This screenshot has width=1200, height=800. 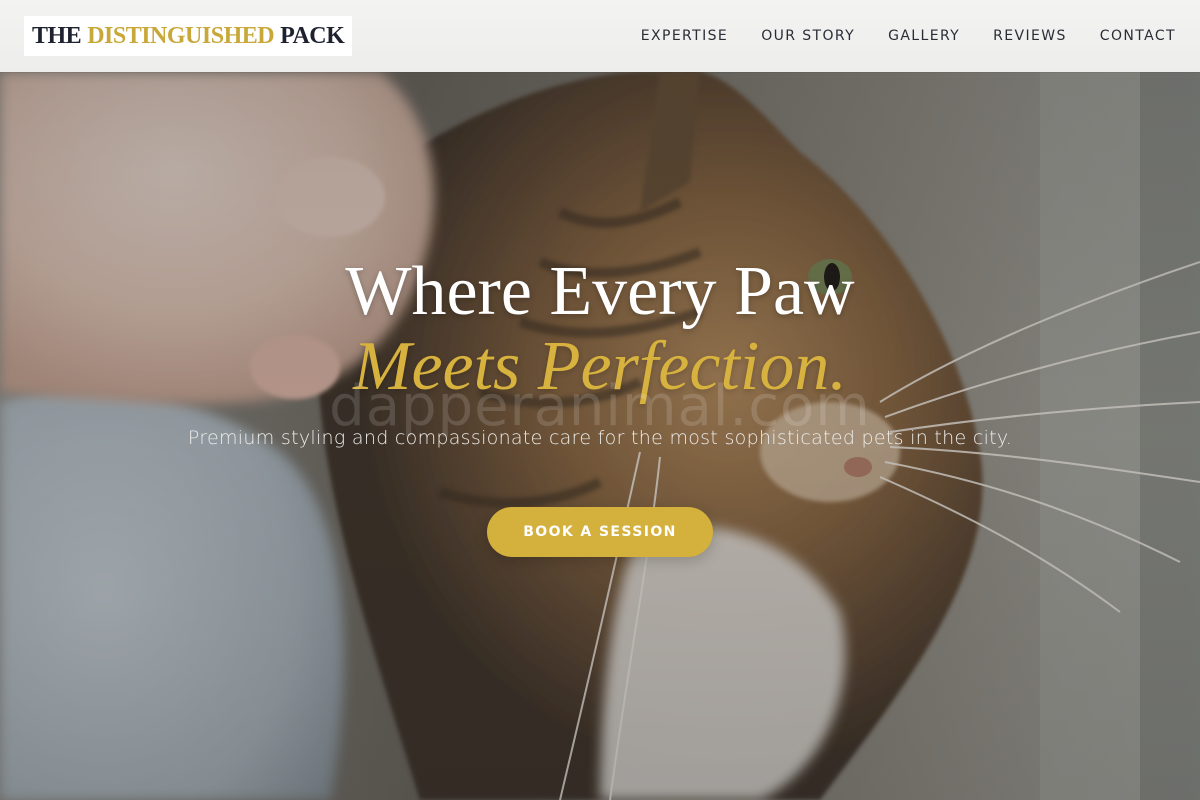 I want to click on nav-link-expertise: EXPERTISE, so click(x=684, y=36).